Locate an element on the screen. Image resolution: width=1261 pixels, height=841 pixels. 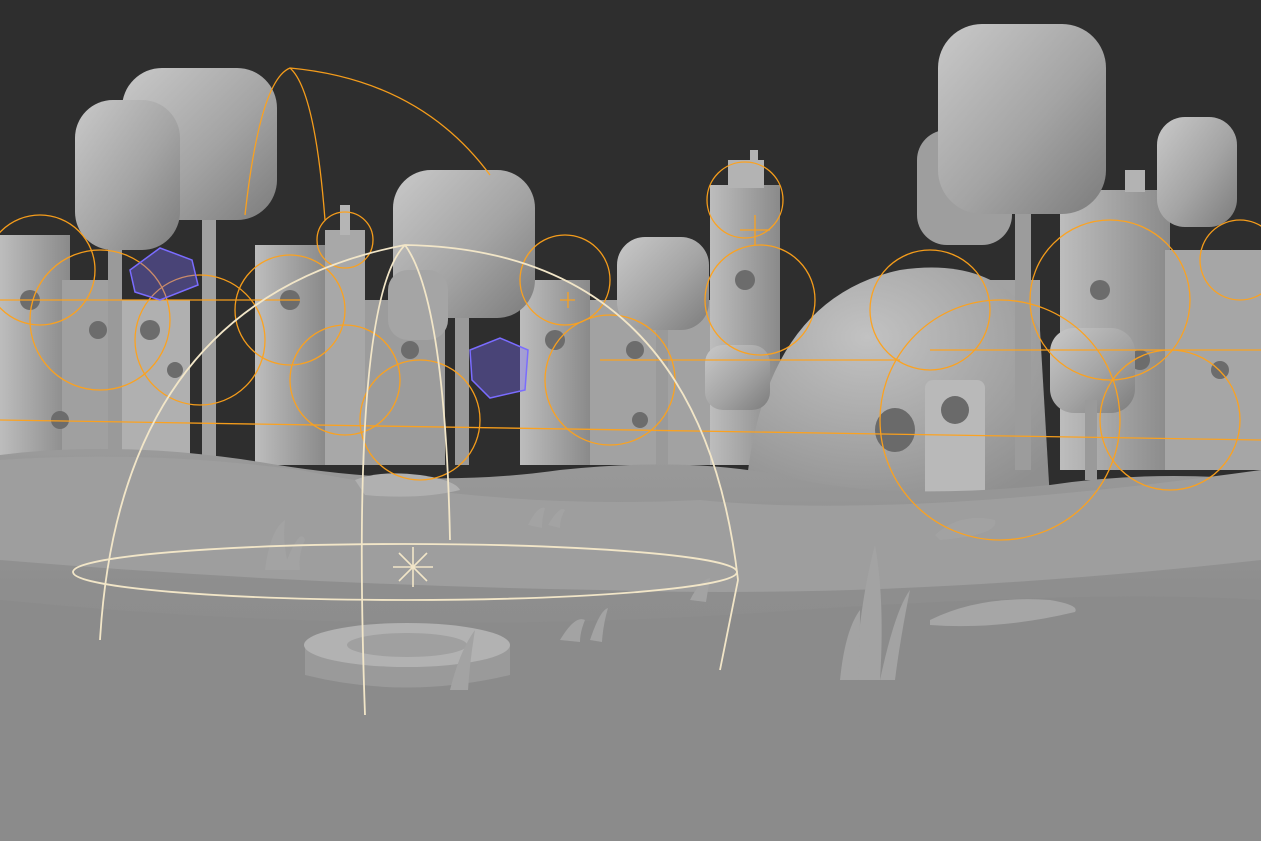
sun-icon is located at coordinates (413, 567).